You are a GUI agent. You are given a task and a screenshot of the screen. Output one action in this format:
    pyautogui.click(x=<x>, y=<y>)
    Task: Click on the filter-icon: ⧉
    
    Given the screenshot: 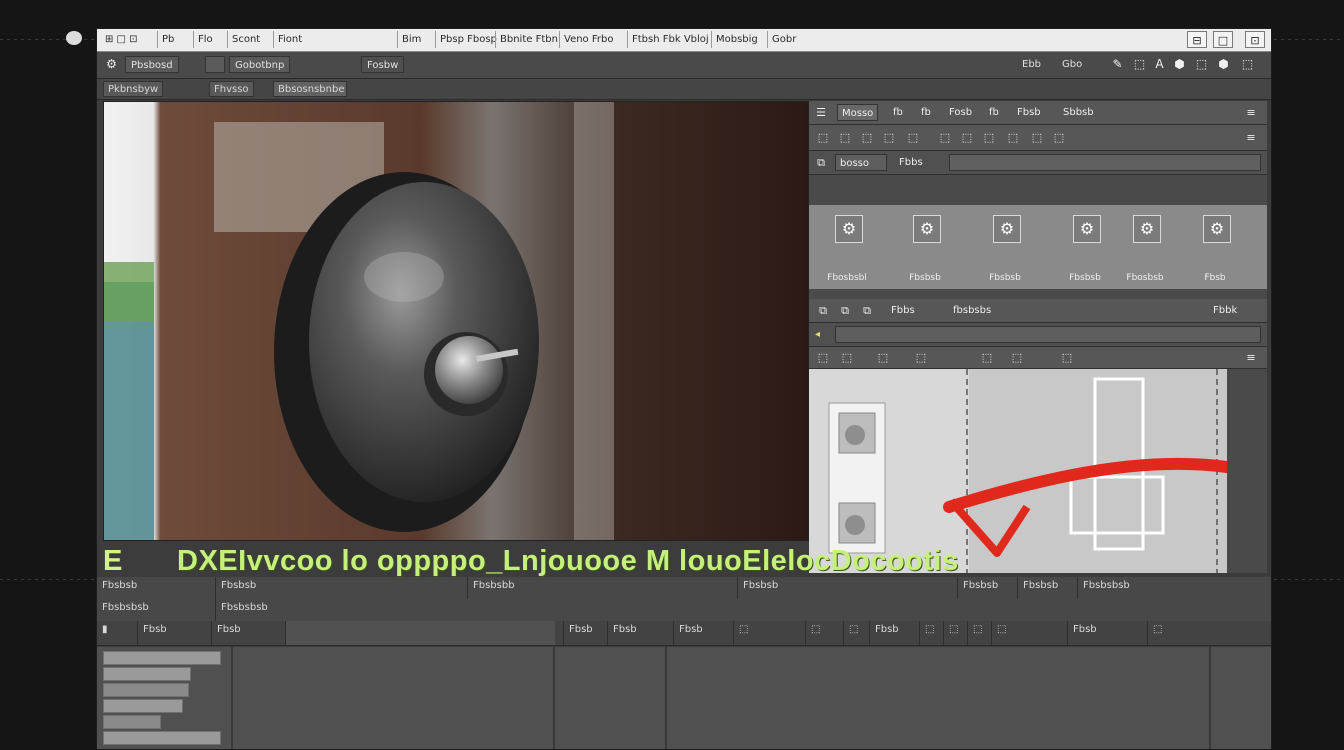 What is the action you would take?
    pyautogui.click(x=821, y=163)
    